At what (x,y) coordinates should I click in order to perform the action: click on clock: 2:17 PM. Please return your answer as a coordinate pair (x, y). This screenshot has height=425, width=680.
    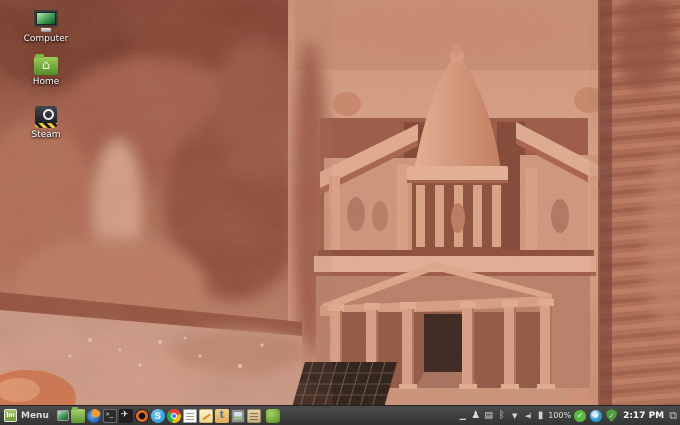
    Looking at the image, I should click on (643, 416).